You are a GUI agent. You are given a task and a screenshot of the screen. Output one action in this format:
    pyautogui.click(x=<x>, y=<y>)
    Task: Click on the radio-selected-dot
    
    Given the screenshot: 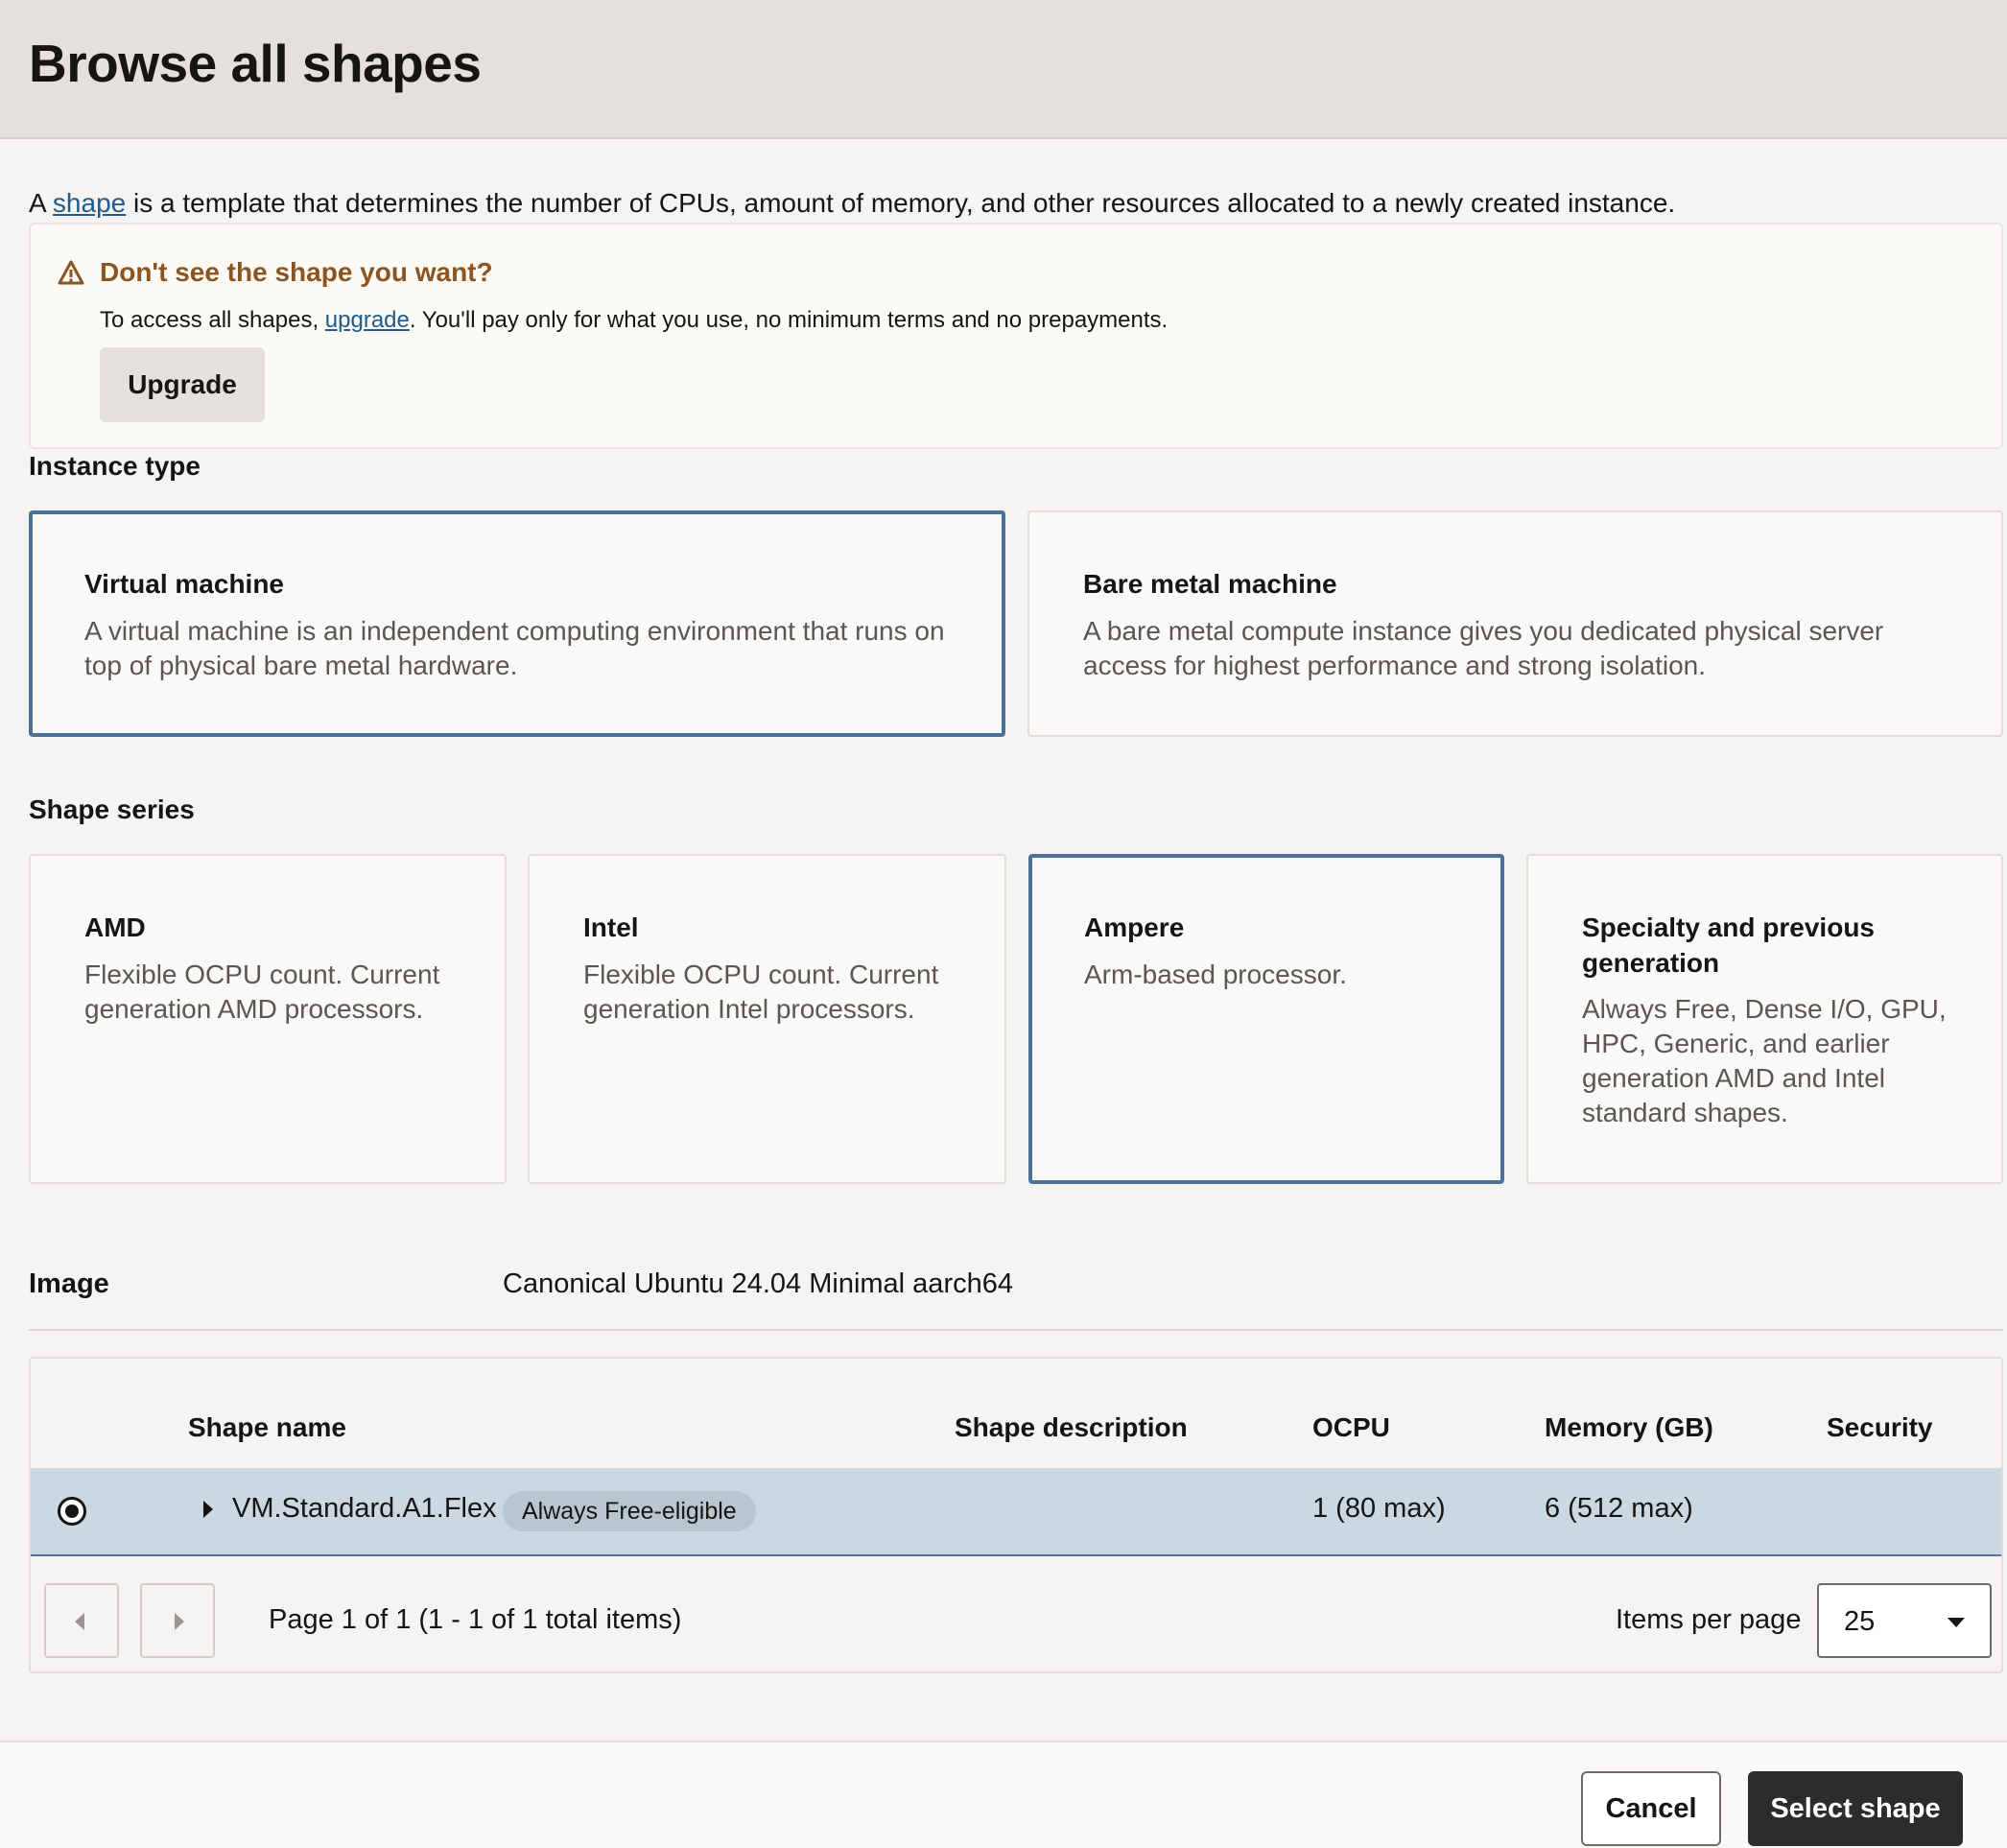 What is the action you would take?
    pyautogui.click(x=72, y=1511)
    